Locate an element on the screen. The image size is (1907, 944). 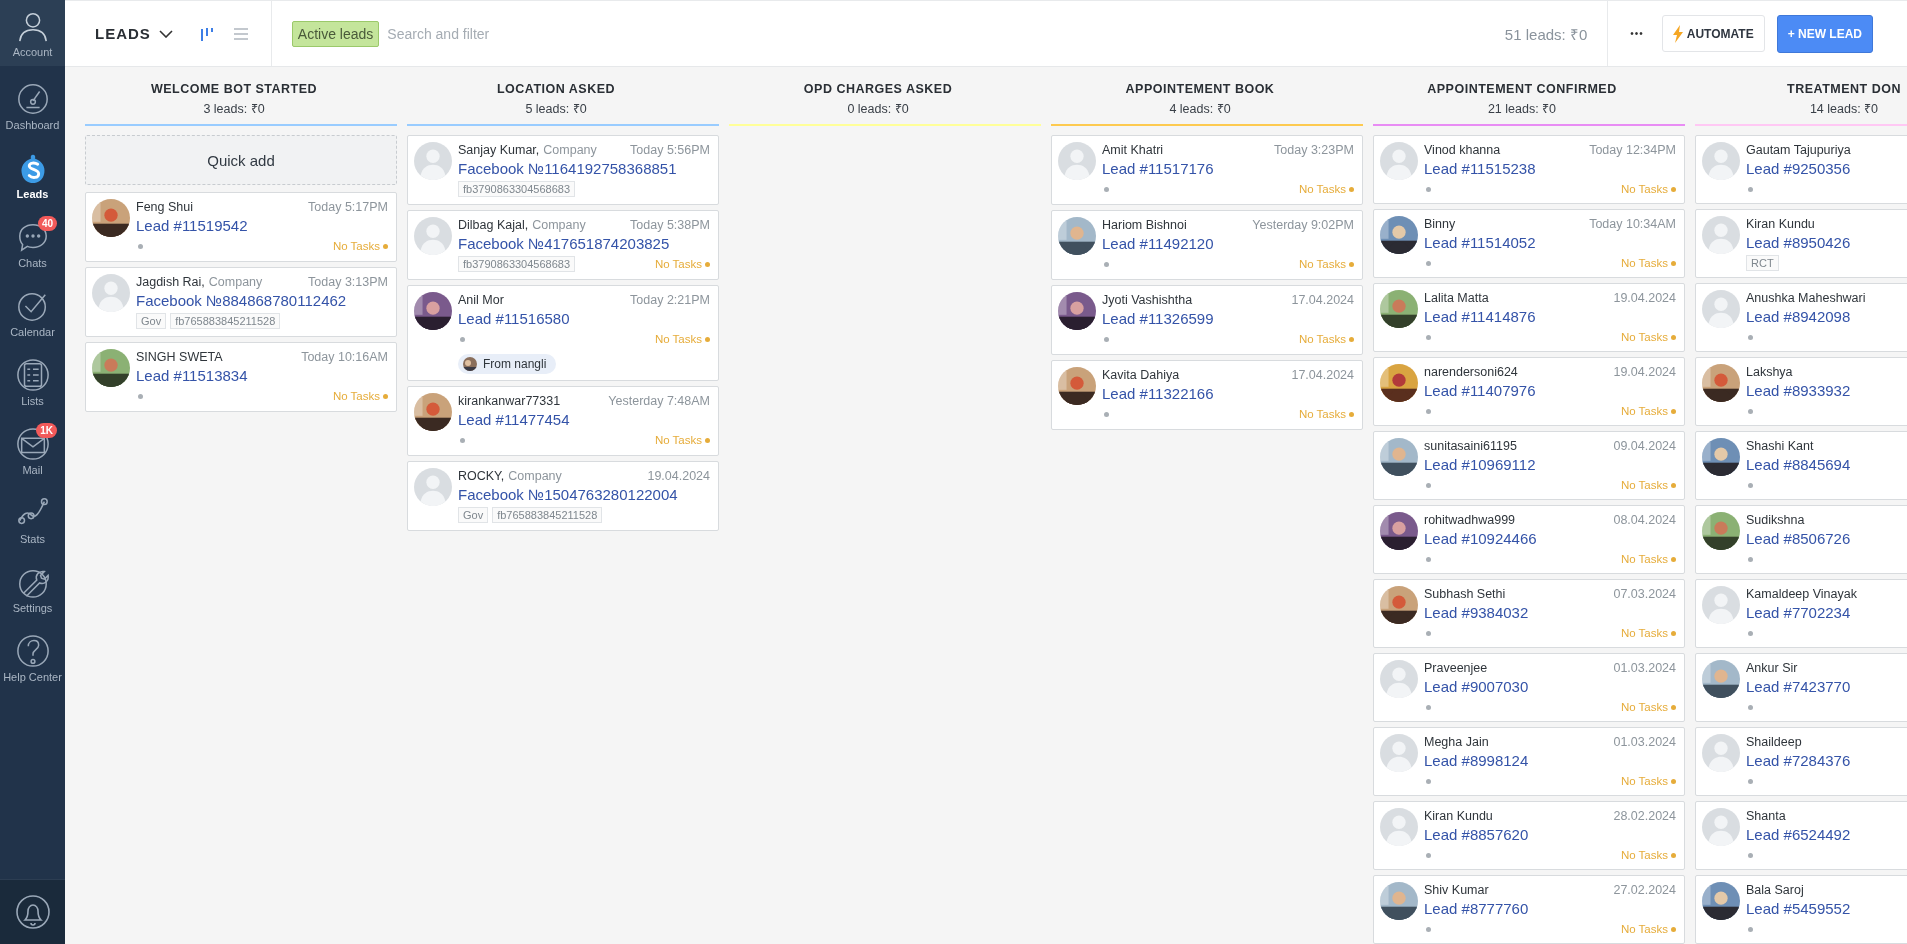
lead-card: sunitasaini61195 09.04.2024 Lead #10969112 No Tasks is located at coordinates (1529, 465).